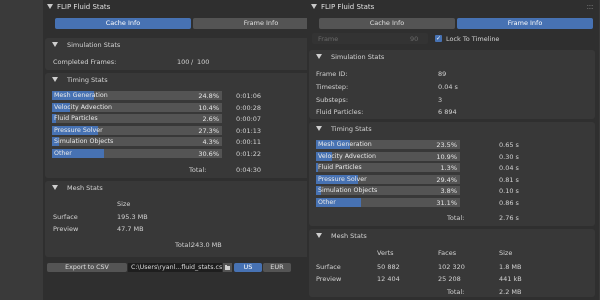  Describe the element at coordinates (137, 95) in the screenshot. I see `timing-bar: Mesh Generation 24.8%` at that location.